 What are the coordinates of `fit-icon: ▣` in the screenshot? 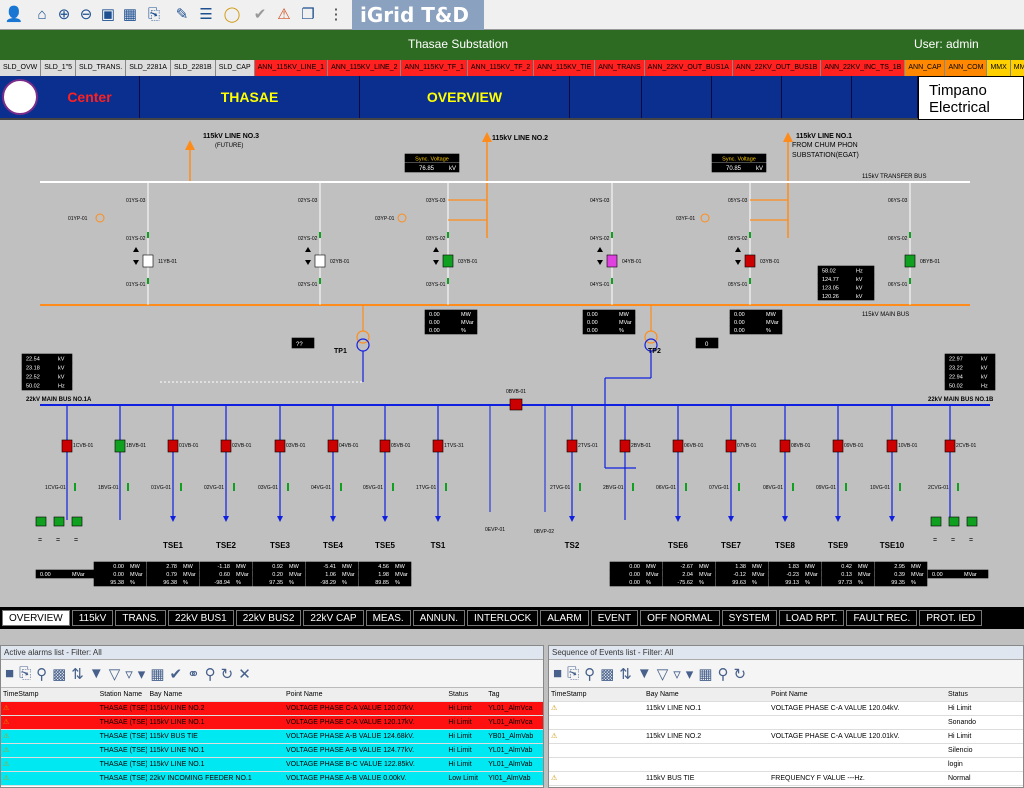 It's located at (108, 14).